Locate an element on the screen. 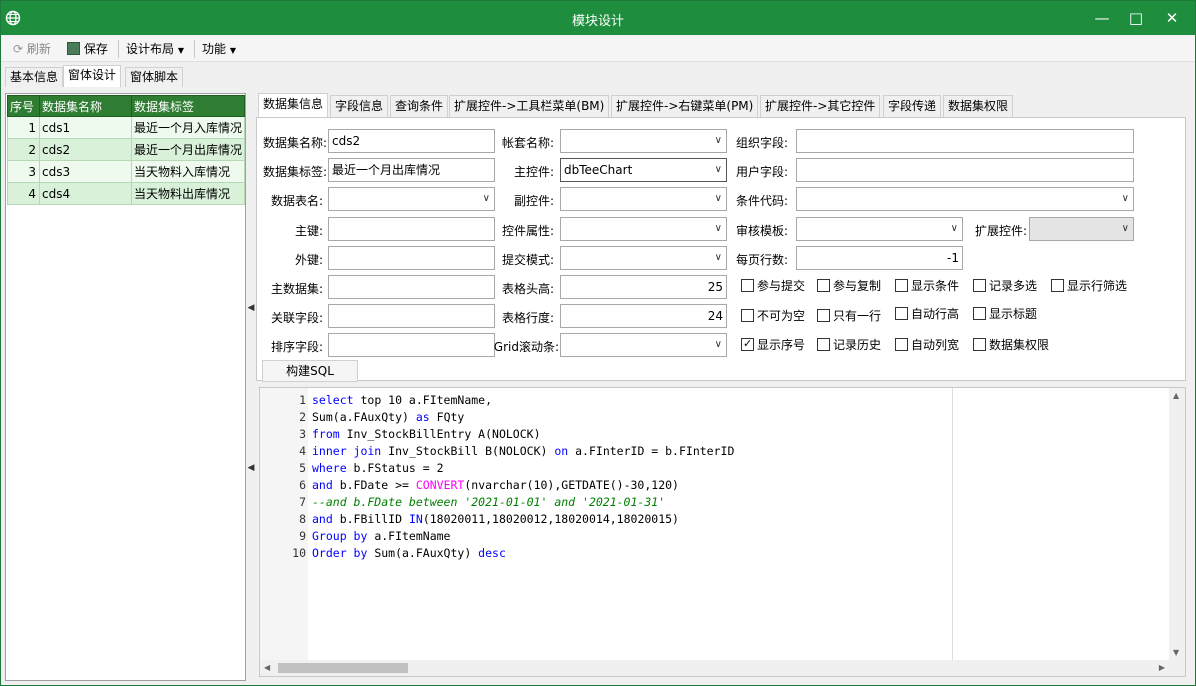 The image size is (1196, 686). checkbox-show-row-number: ✓ 显示序号 is located at coordinates (773, 345).